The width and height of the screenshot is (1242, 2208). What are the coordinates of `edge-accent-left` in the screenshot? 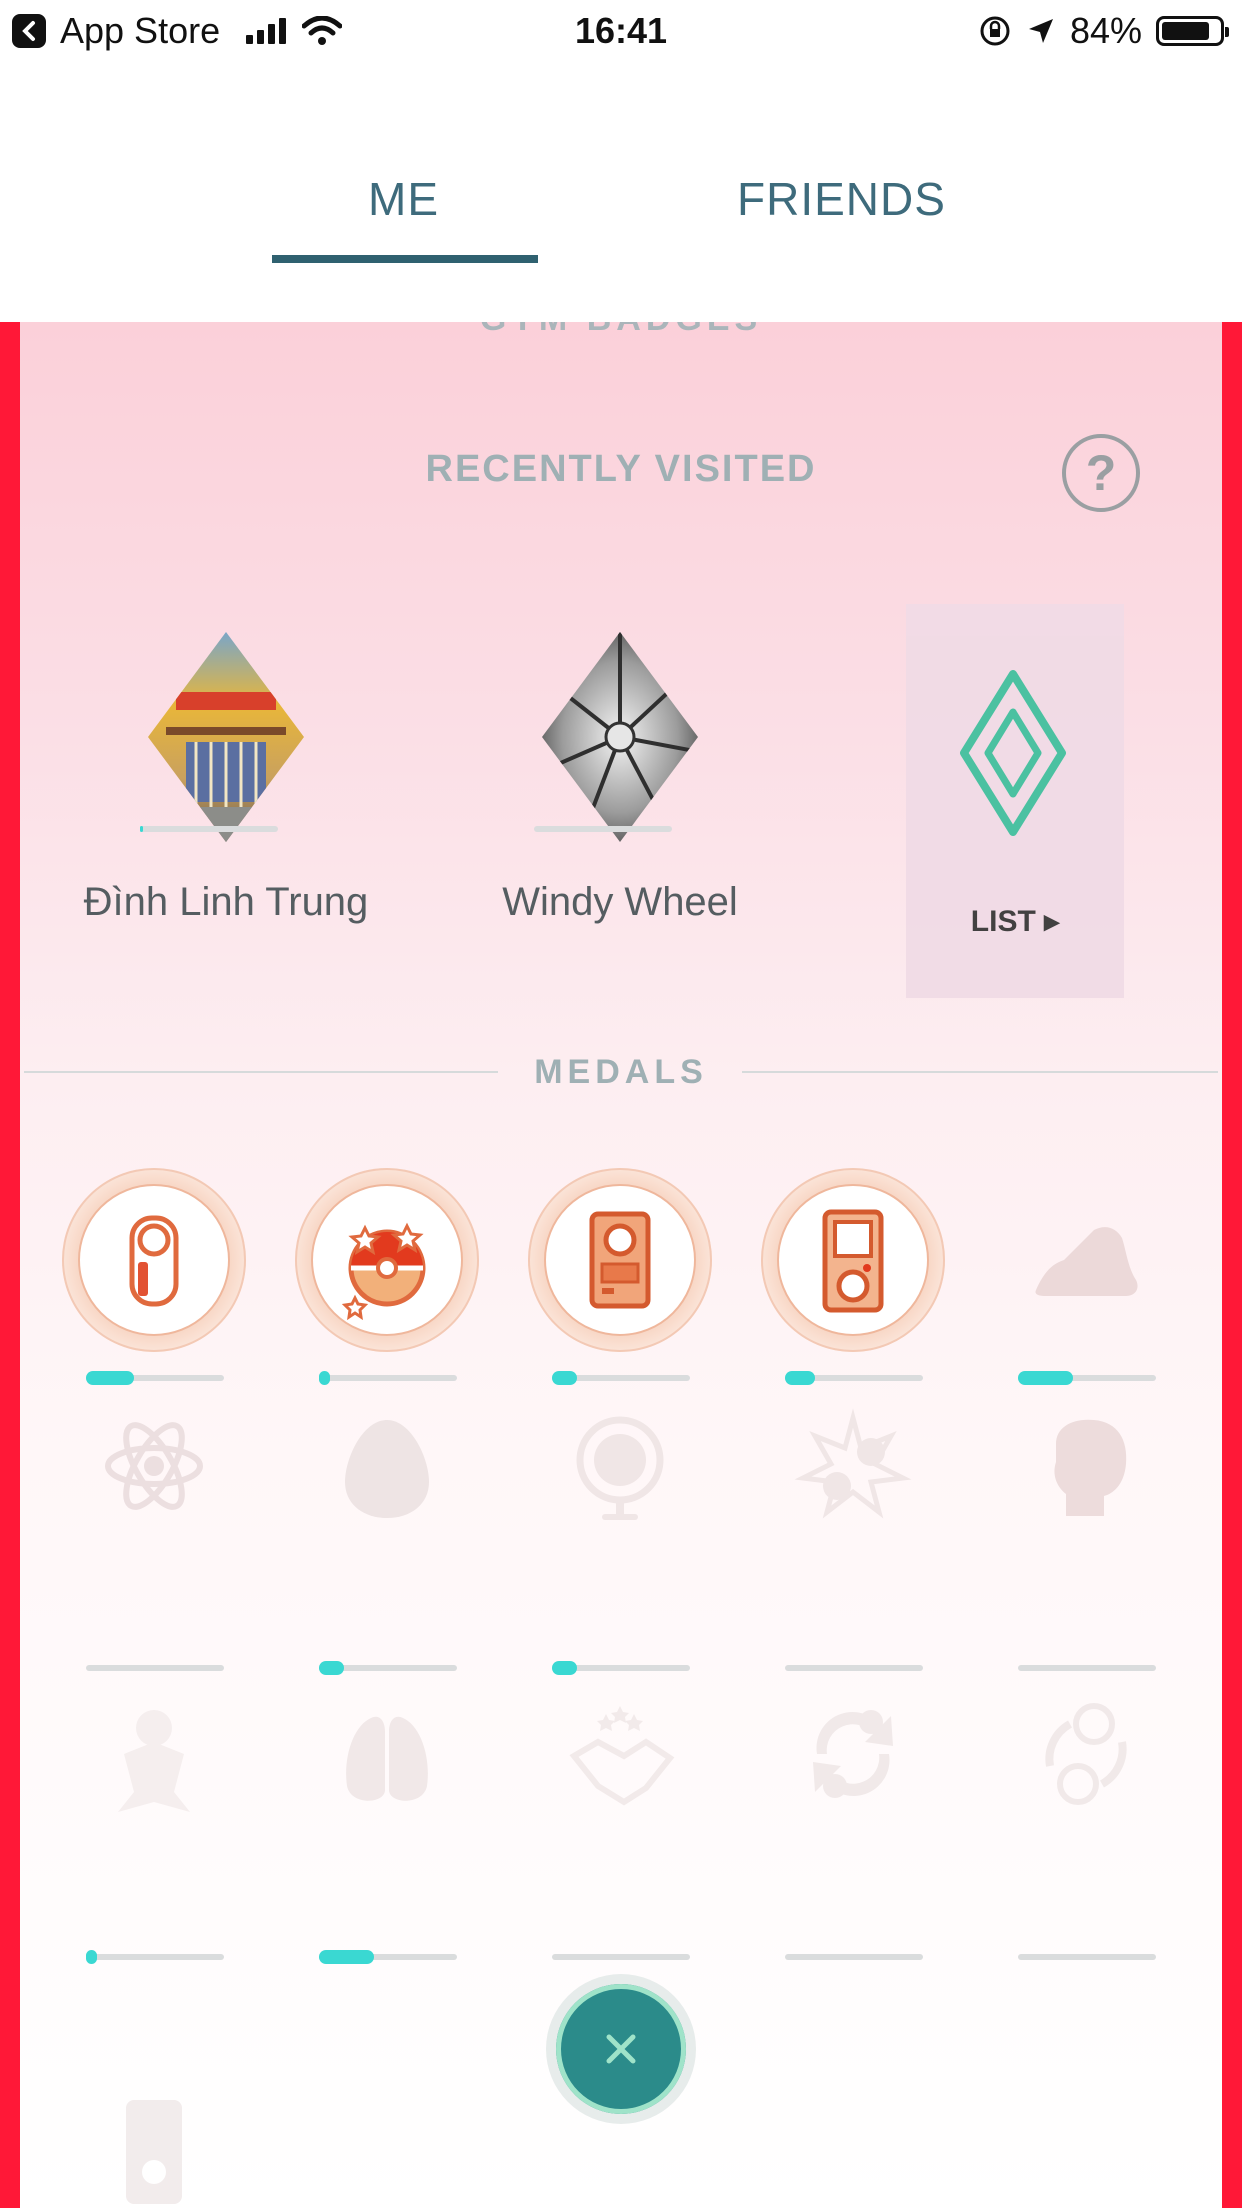 It's located at (10, 1265).